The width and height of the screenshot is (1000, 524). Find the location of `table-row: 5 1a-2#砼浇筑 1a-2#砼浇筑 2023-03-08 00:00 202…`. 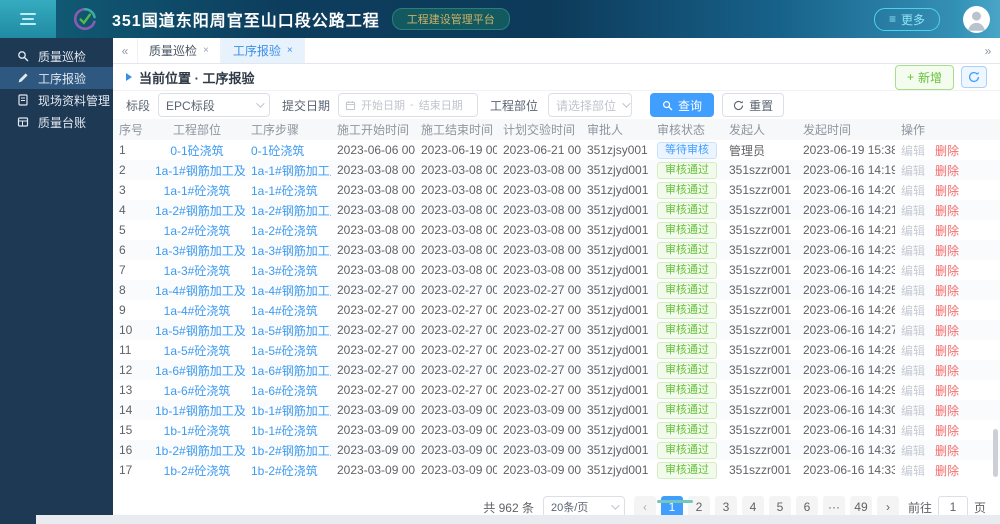

table-row: 5 1a-2#砼浇筑 1a-2#砼浇筑 2023-03-08 00:00 202… is located at coordinates (556, 230).